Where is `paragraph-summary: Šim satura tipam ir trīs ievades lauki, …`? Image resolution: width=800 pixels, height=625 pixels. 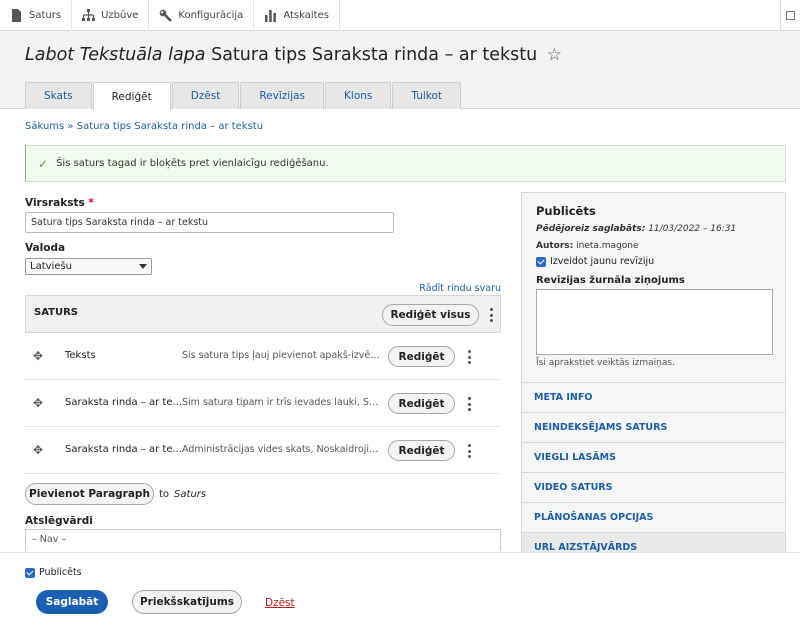
paragraph-summary: Šim satura tipam ir trīs ievades lauki, … is located at coordinates (281, 402).